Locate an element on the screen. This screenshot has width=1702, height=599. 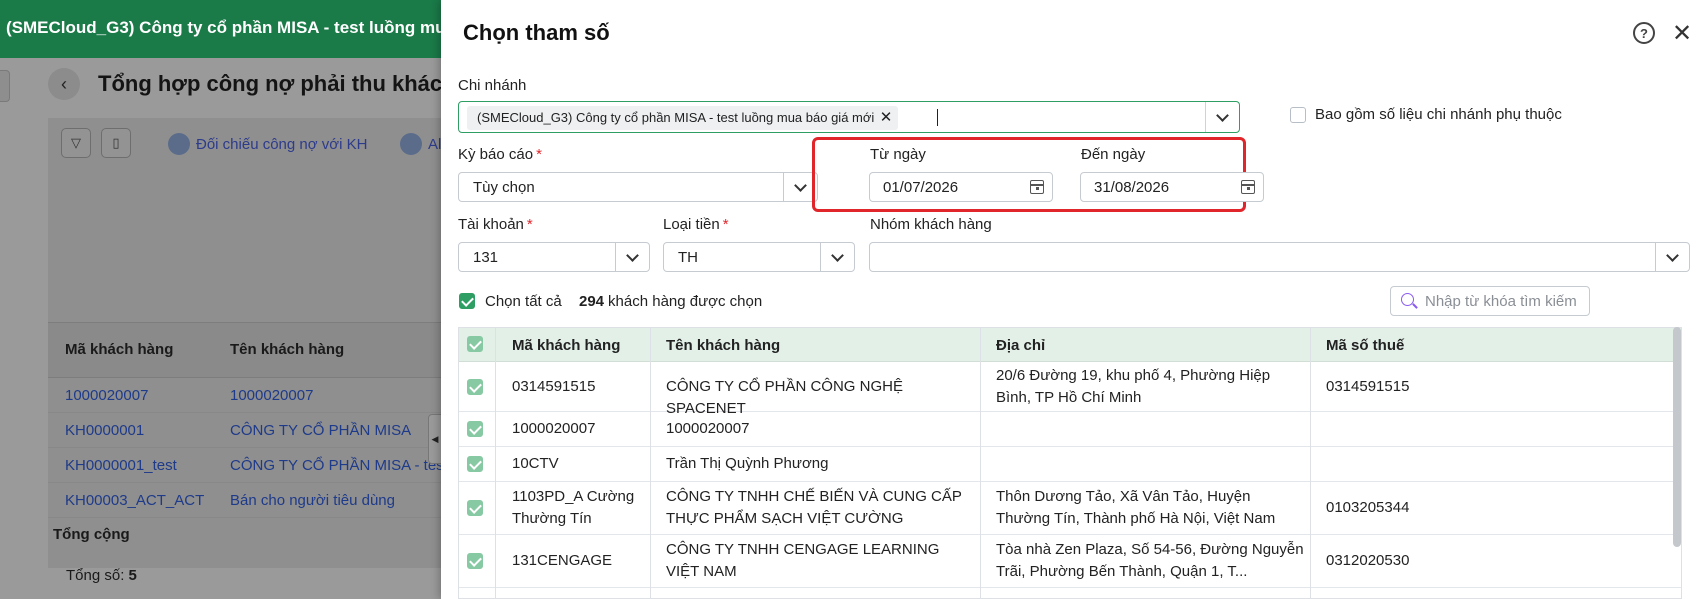
row-code: 131CENGAGE is located at coordinates (562, 560).